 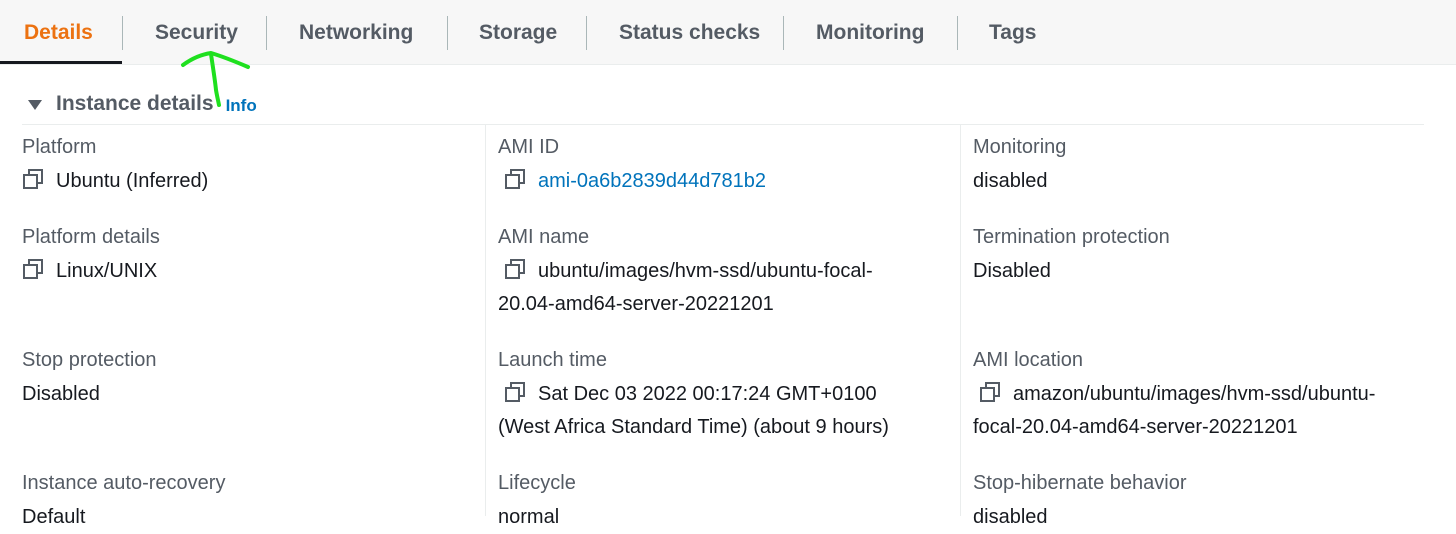 What do you see at coordinates (1028, 360) in the screenshot?
I see `field-label: AMI location` at bounding box center [1028, 360].